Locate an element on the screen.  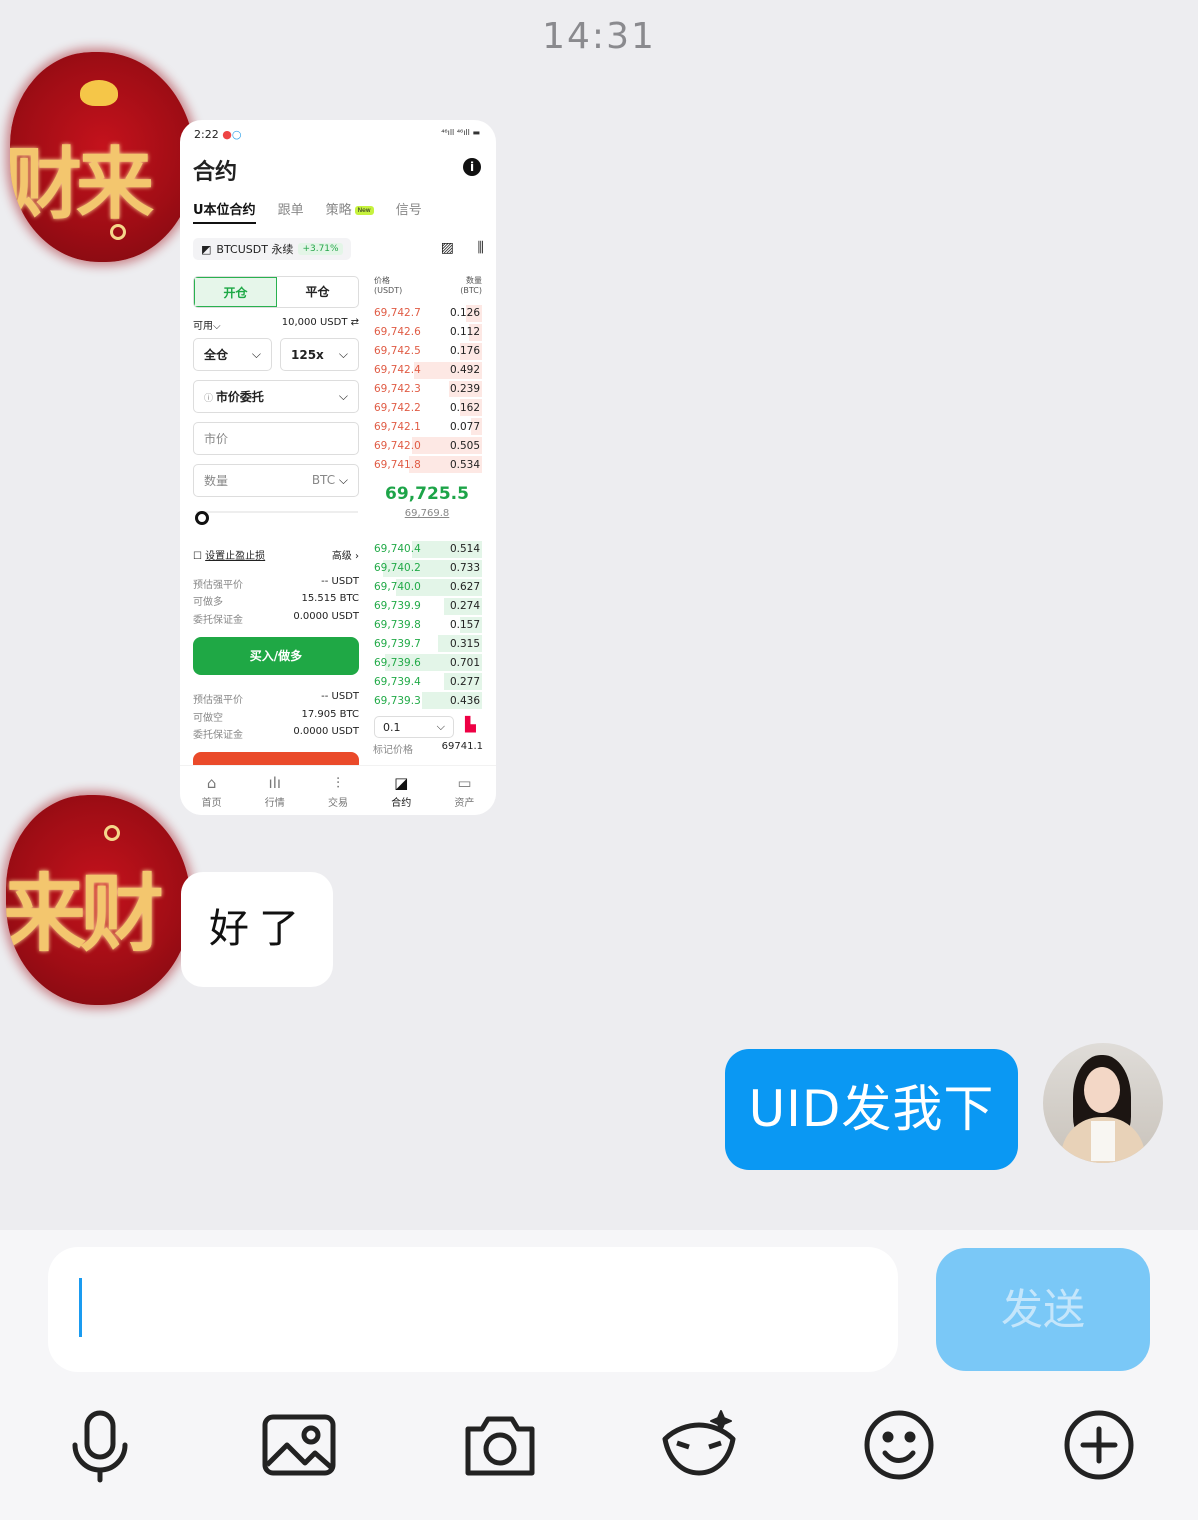
chevron-down-icon: ⌵ is located at coordinates (343, 396).